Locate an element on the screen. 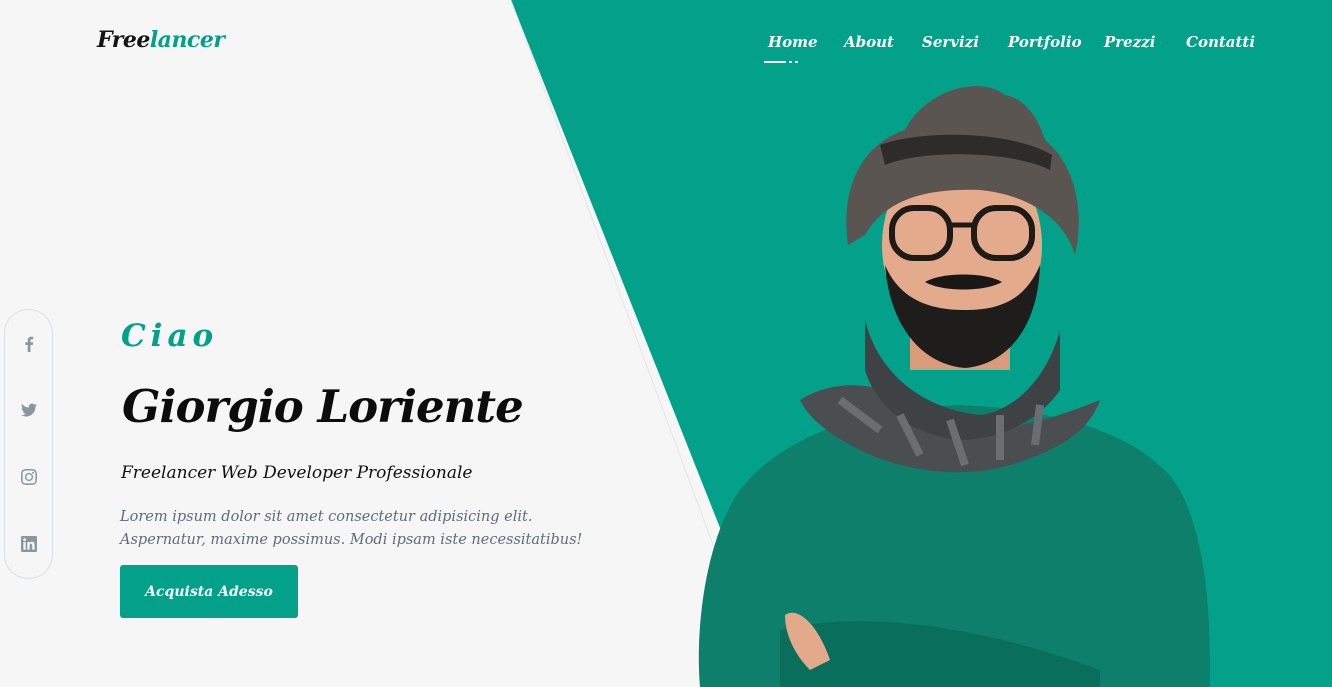 The image size is (1332, 687). nav-item-contatti: Contatti is located at coordinates (1220, 42).